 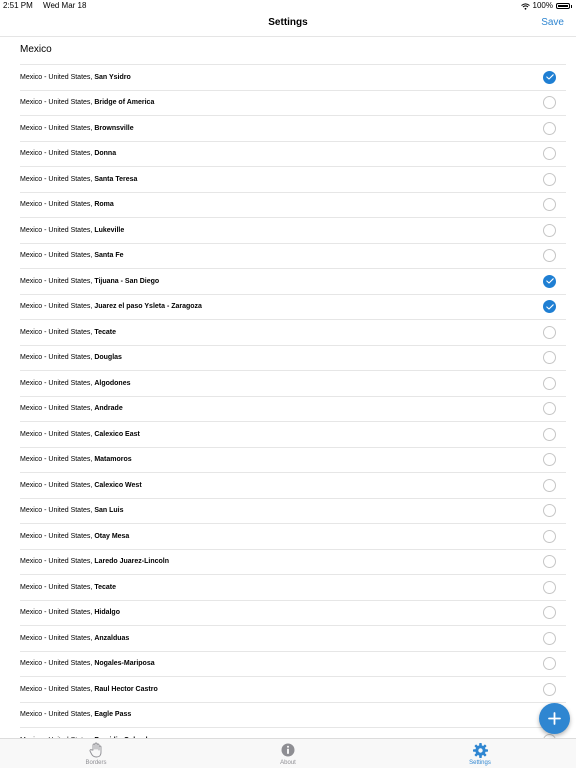 I want to click on crossing-row: Mexico - United States, Donna, so click(x=293, y=153).